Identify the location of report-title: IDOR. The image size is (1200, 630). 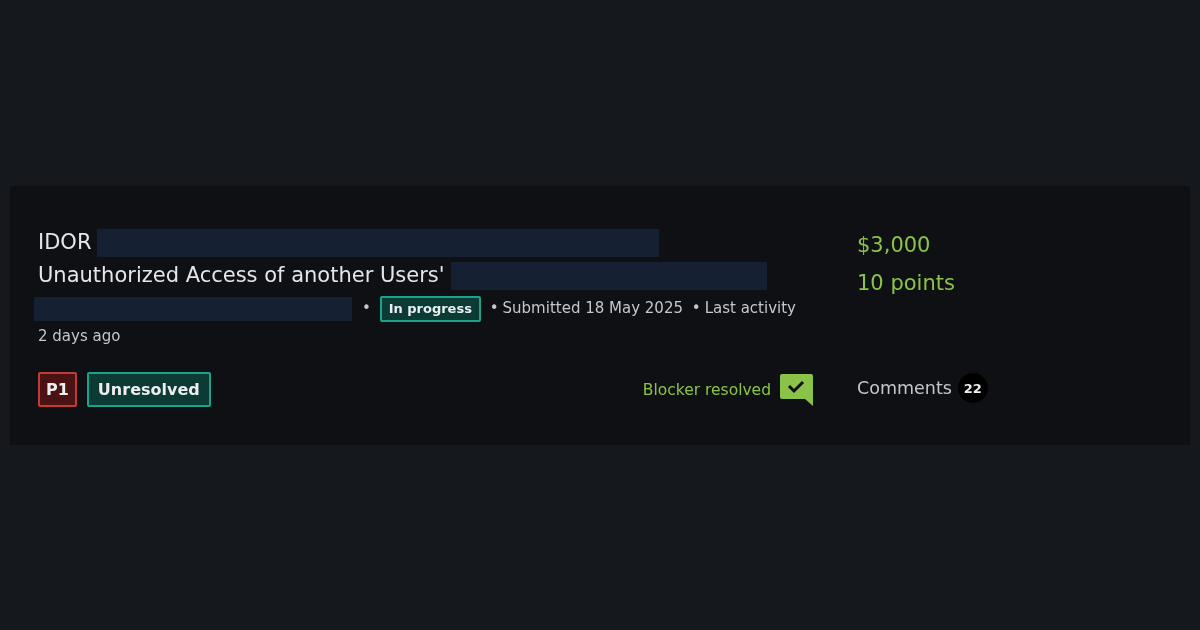
(65, 242).